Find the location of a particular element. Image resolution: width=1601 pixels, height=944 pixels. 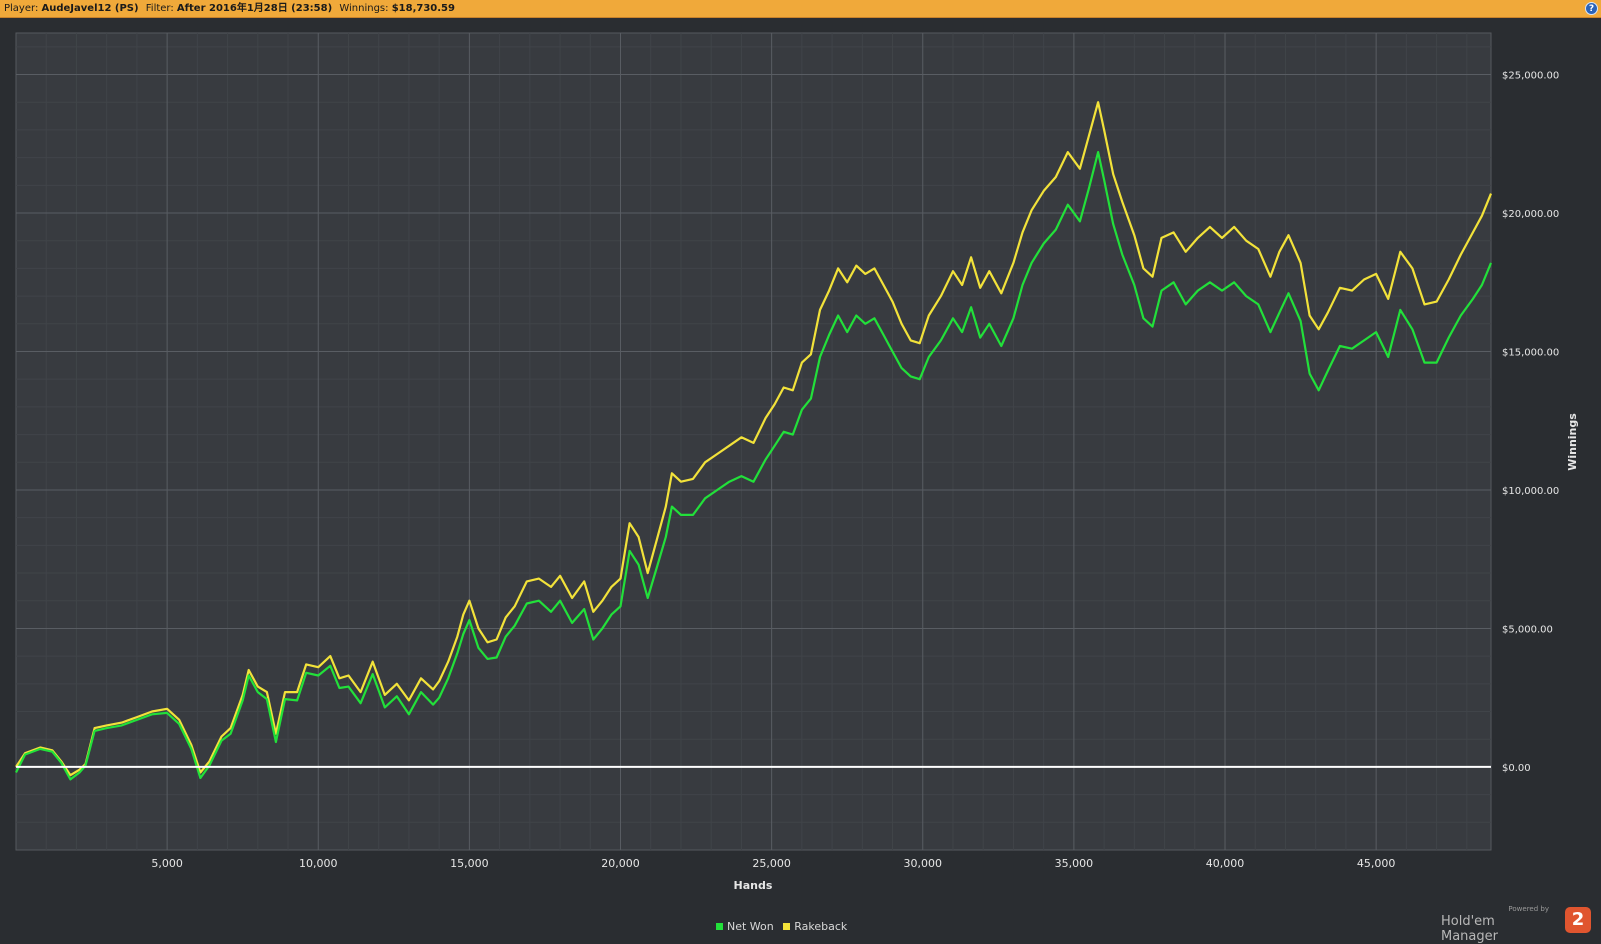

x-tick-label: 25,000 is located at coordinates (771, 863).